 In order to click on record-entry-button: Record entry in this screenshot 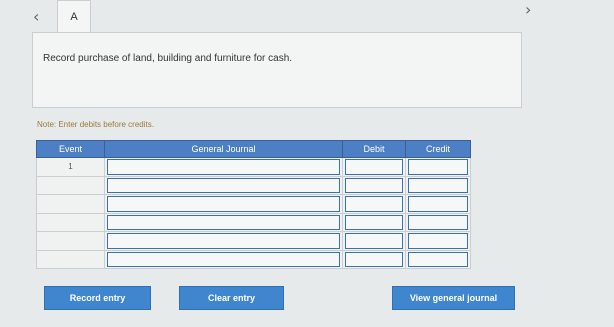, I will do `click(97, 298)`.